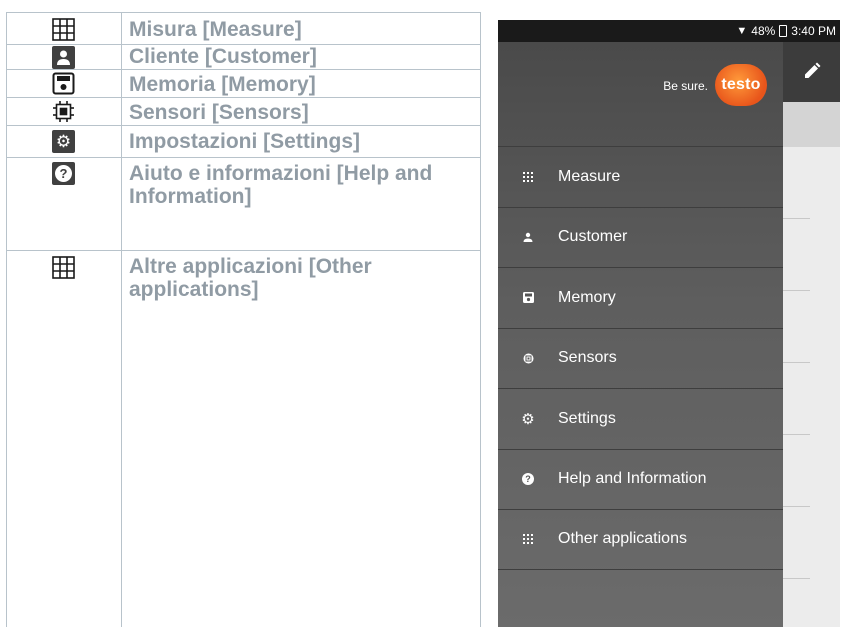 The image size is (852, 627). What do you see at coordinates (622, 539) in the screenshot?
I see `menu-label: Other applications` at bounding box center [622, 539].